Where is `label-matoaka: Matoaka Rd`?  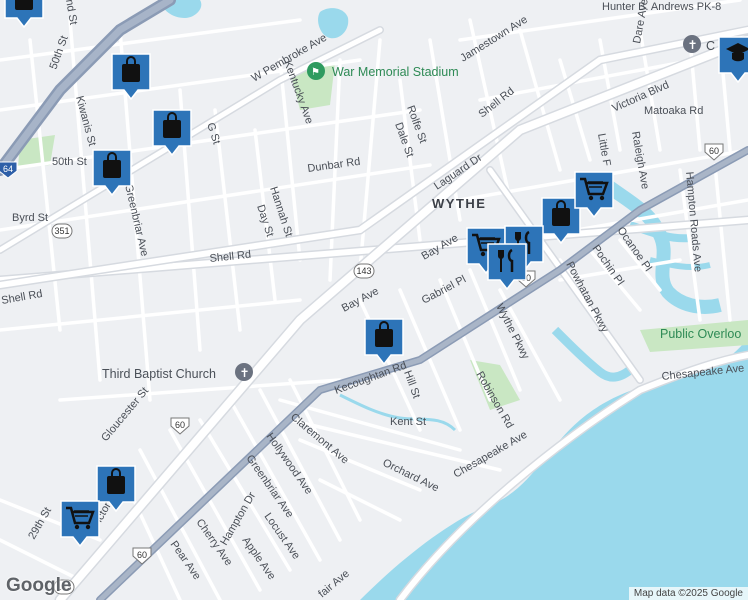 label-matoaka: Matoaka Rd is located at coordinates (673, 111).